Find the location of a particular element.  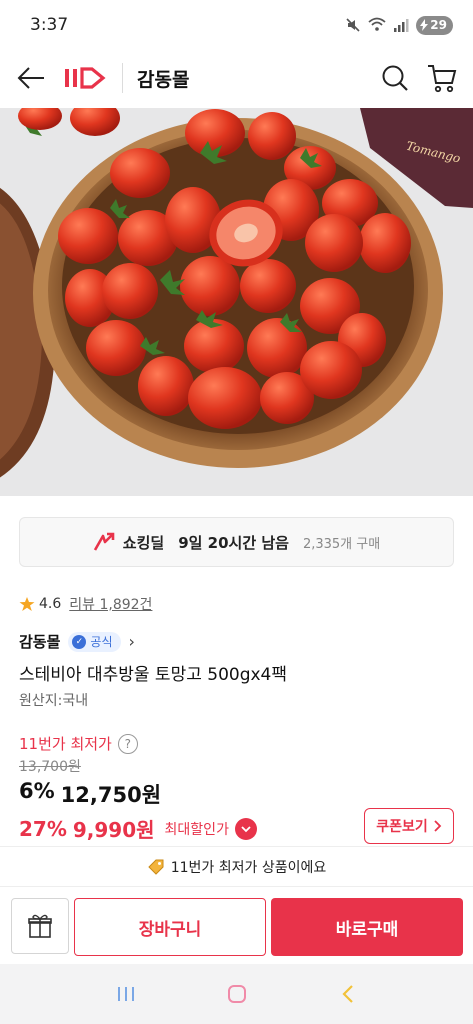

gift-icon is located at coordinates (40, 926).